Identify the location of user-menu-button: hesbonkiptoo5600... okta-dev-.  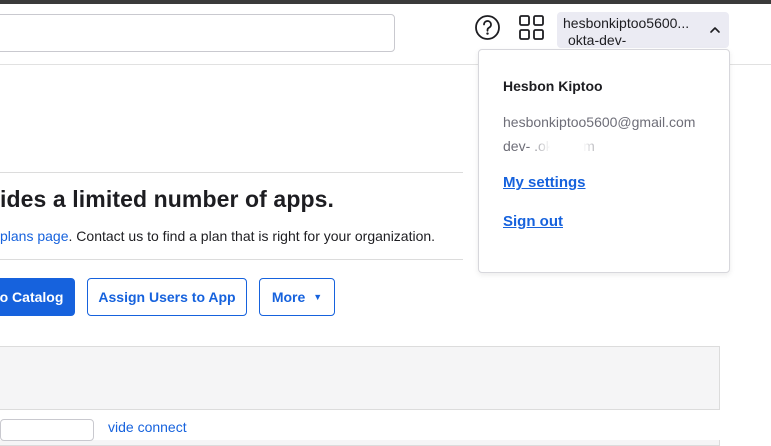
(643, 30).